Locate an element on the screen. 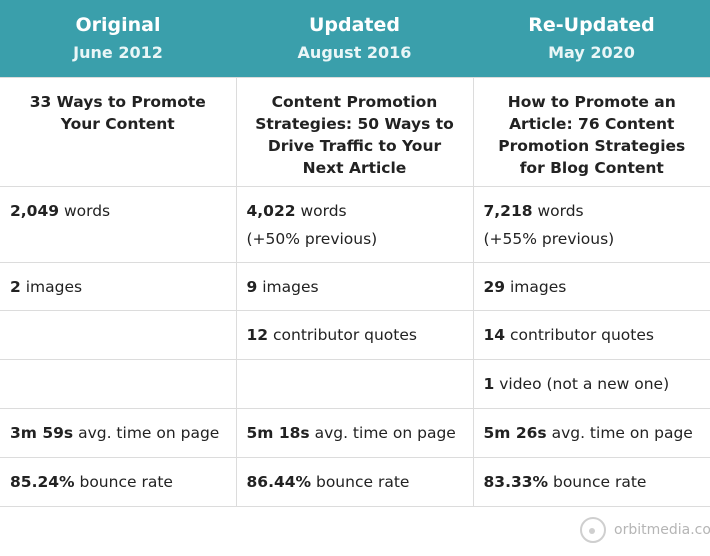 The height and width of the screenshot is (556, 710). video-row: 1 video (not a new one) is located at coordinates (355, 384).